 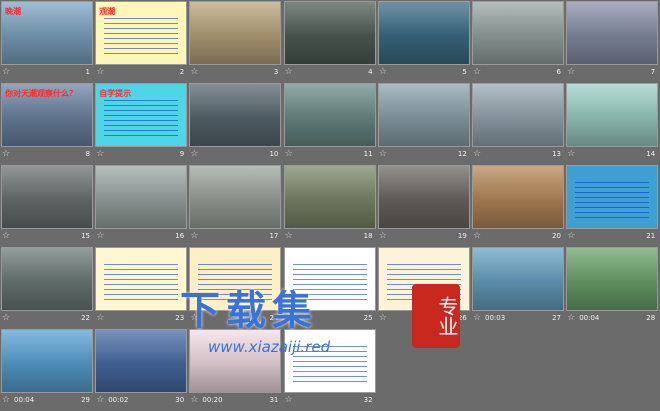 I want to click on slide-thumbnail-cell: ☆ 14, so click(x=612, y=123).